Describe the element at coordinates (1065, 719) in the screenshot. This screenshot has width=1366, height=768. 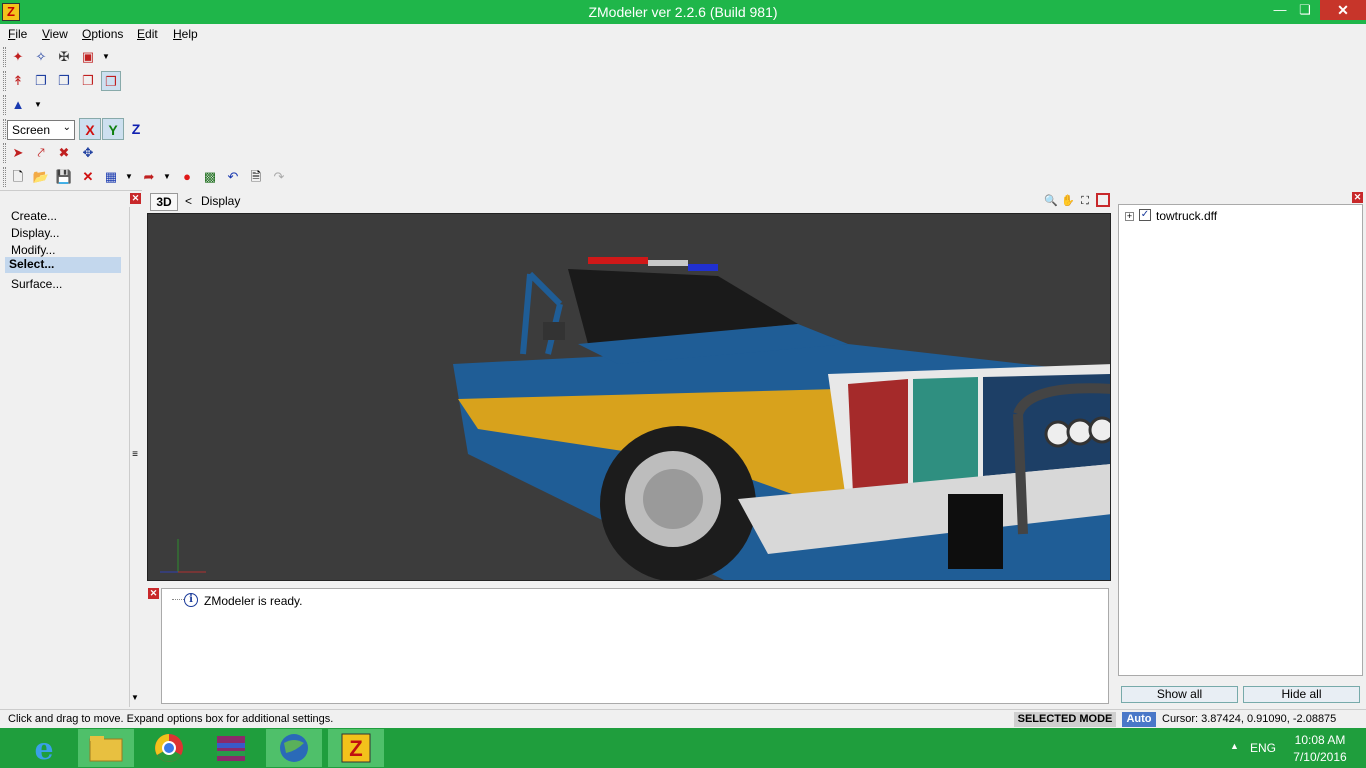
I see `selected-mode-indicator: SELECTED MODE` at that location.